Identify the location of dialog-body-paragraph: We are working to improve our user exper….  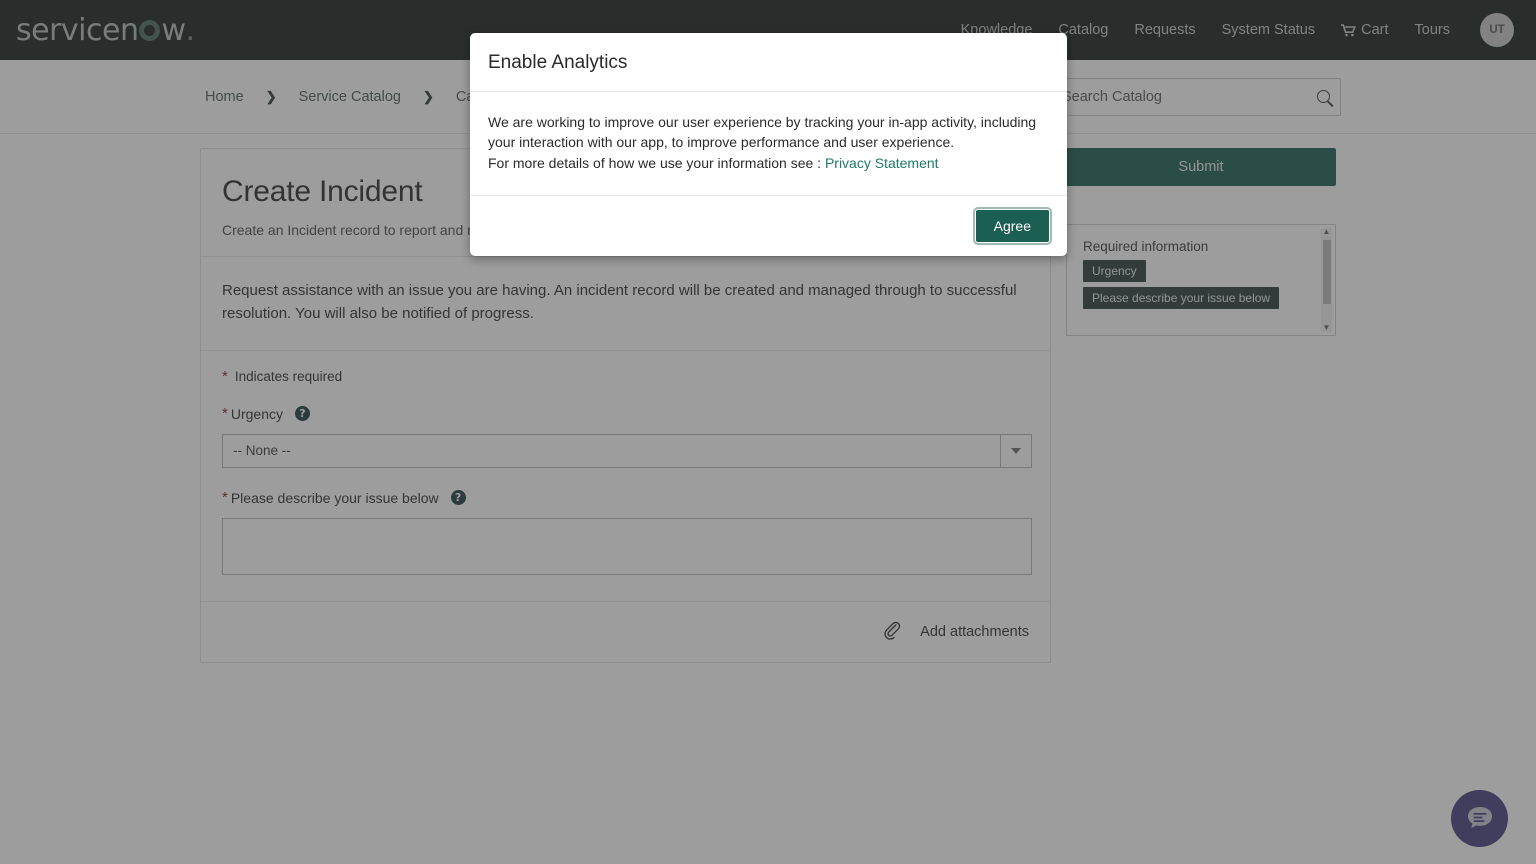
(762, 132).